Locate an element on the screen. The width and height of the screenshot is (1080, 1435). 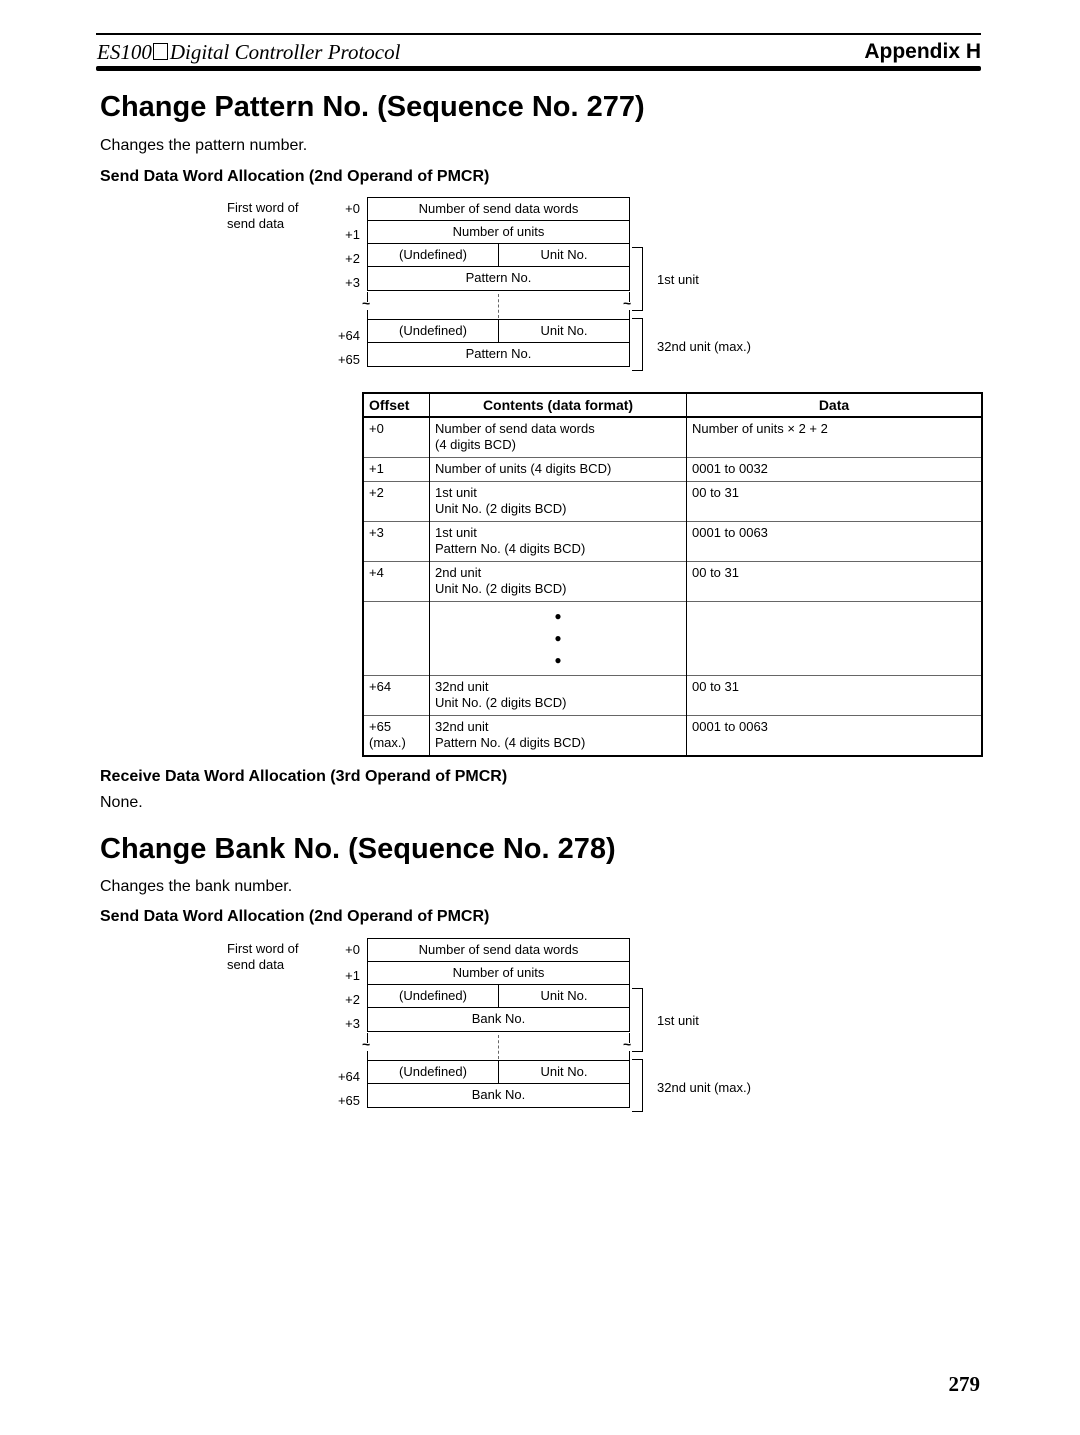
contents-line: 2nd unit is located at coordinates (458, 572).